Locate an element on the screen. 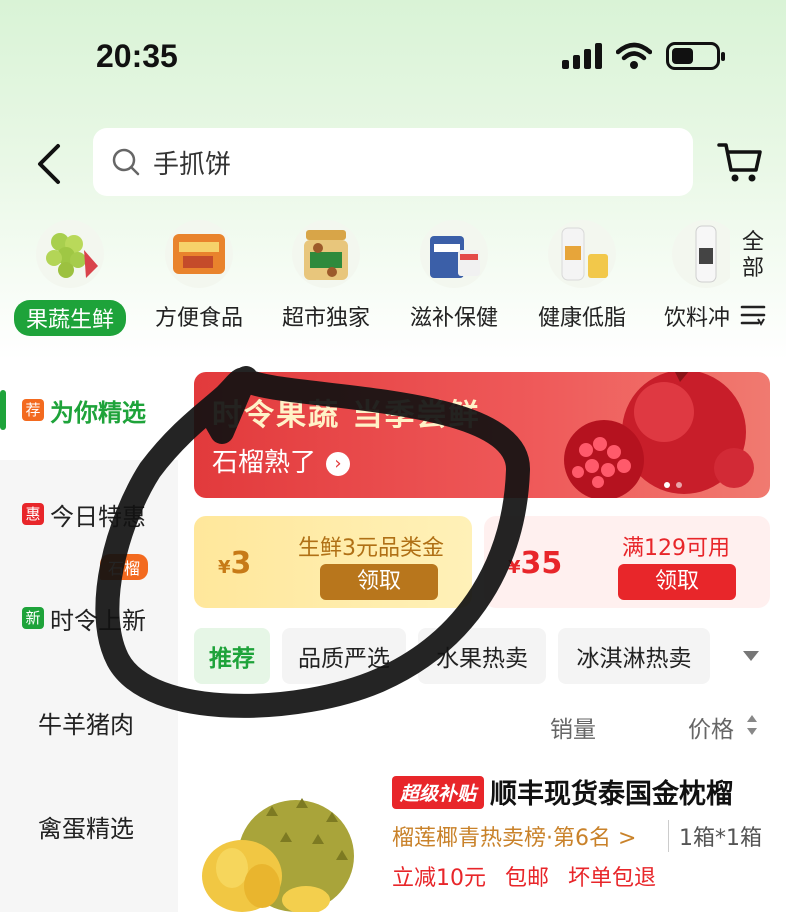 Image resolution: width=786 pixels, height=912 pixels. sort-price: 价格 is located at coordinates (711, 727).